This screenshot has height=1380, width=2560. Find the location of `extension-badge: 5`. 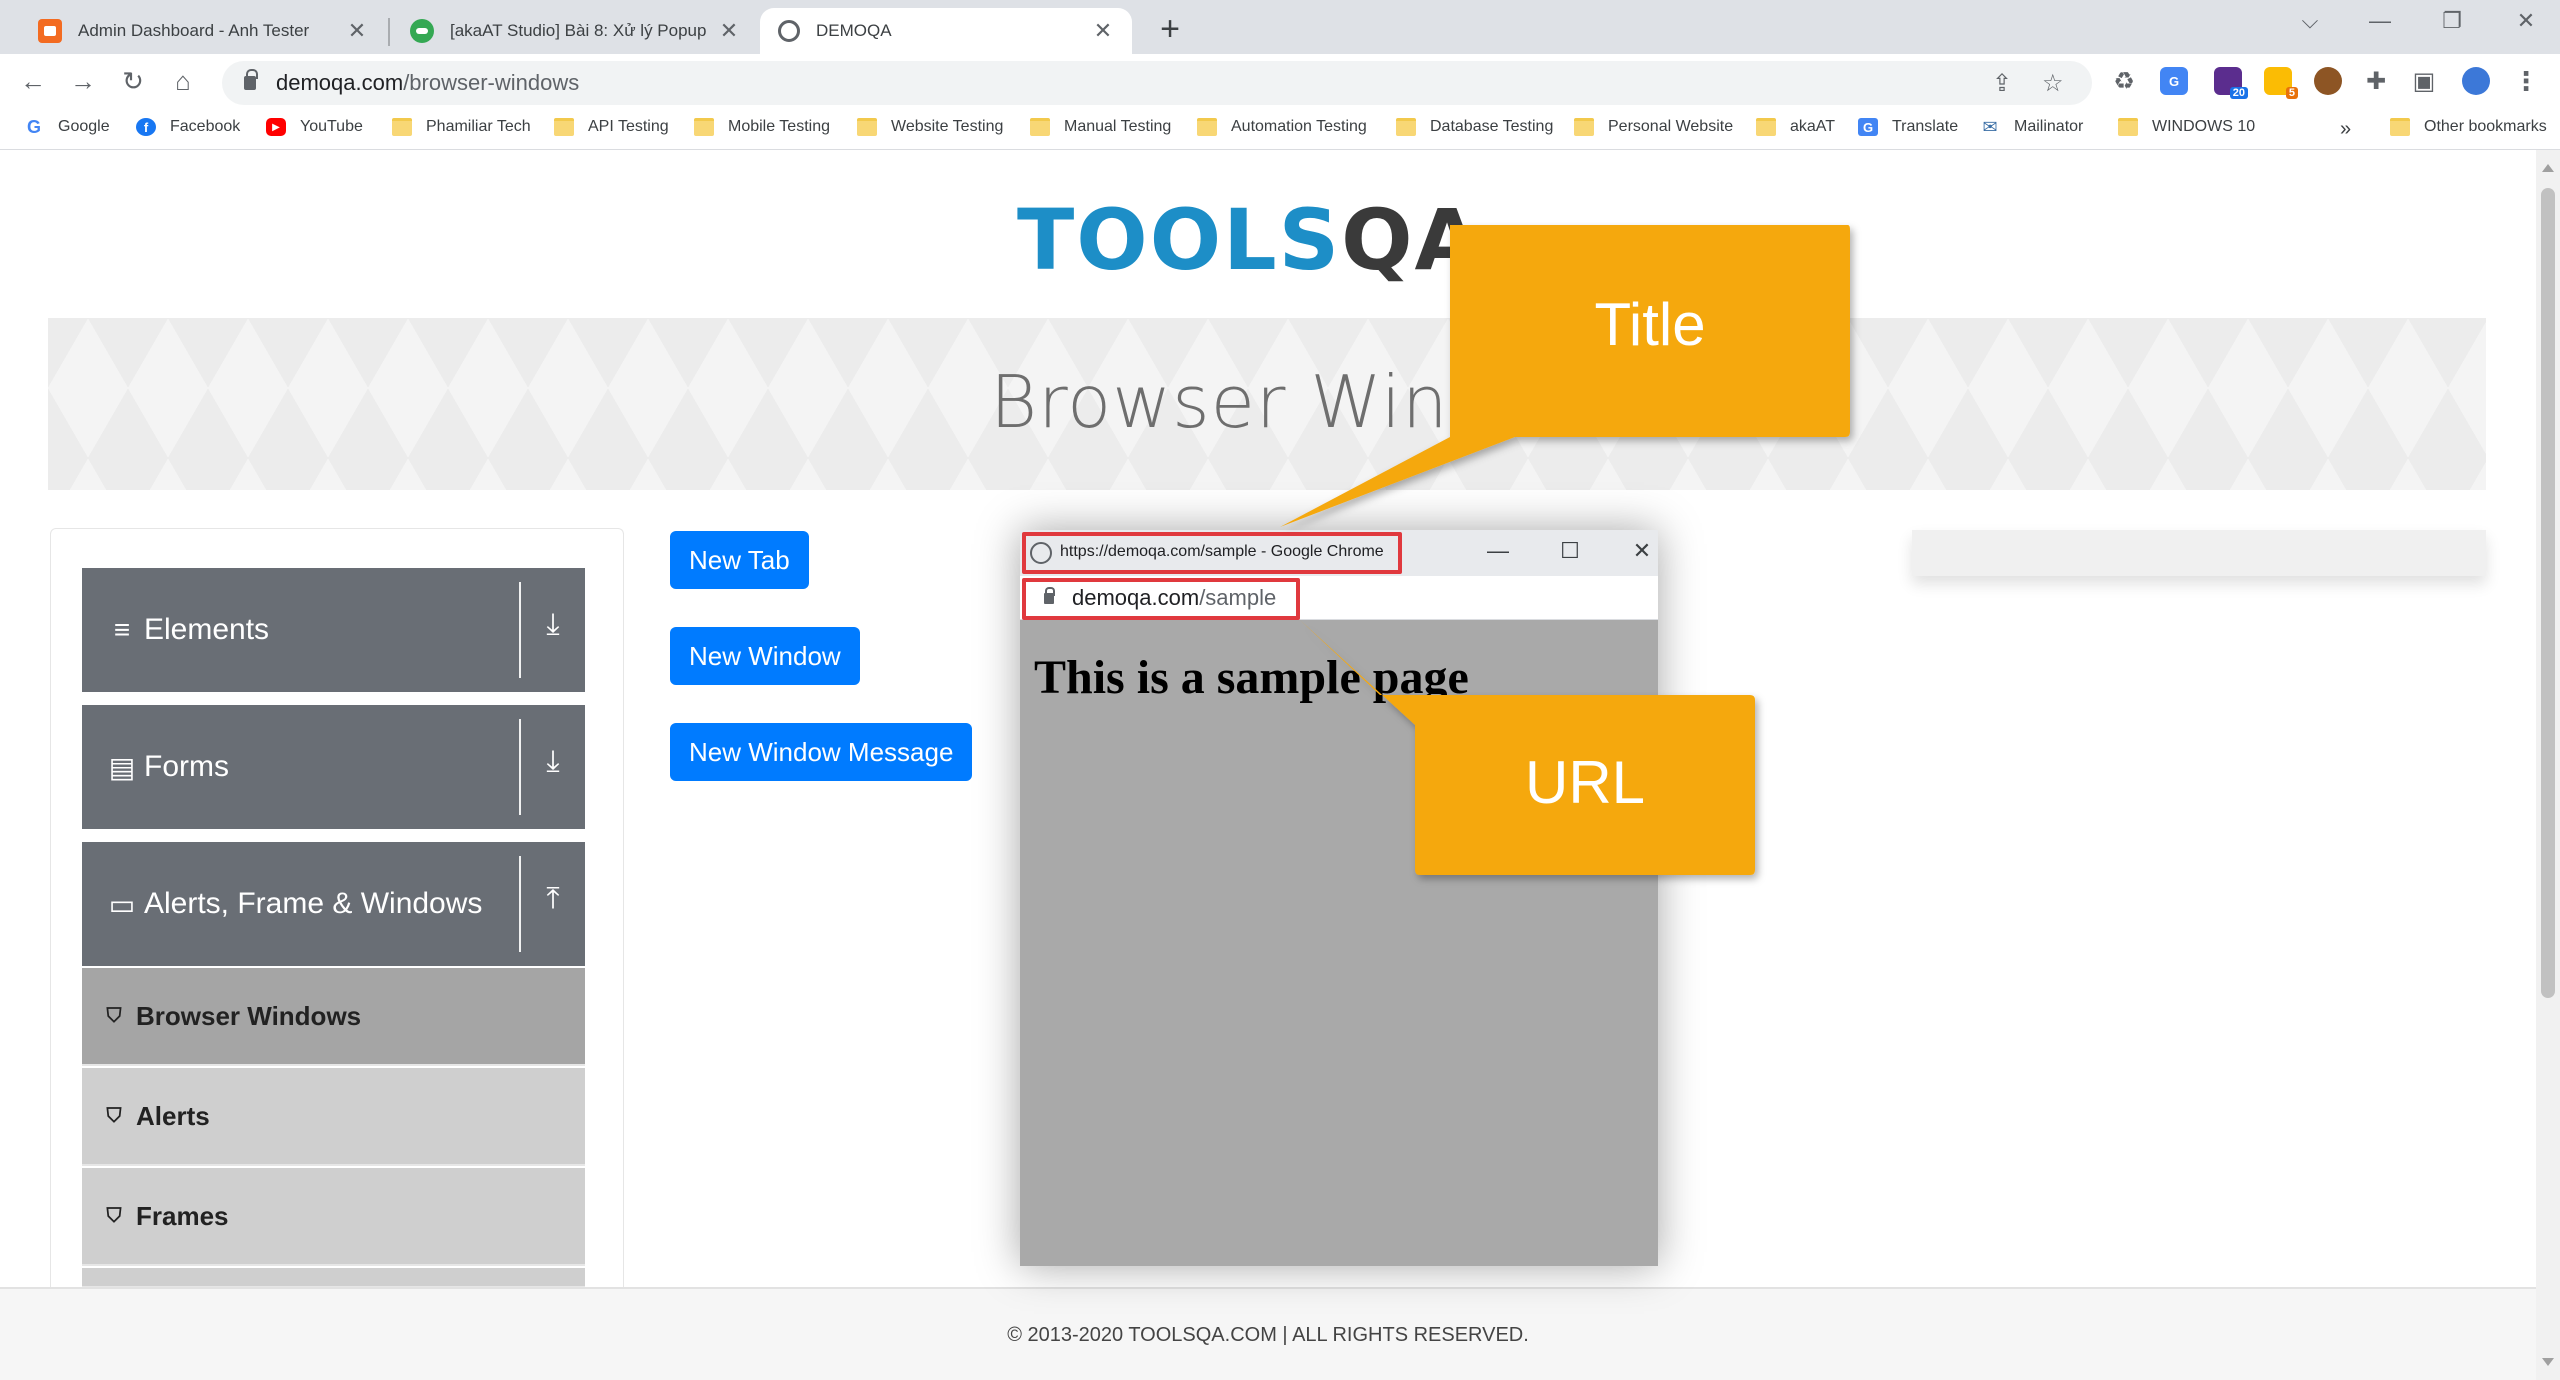

extension-badge: 5 is located at coordinates (2291, 93).